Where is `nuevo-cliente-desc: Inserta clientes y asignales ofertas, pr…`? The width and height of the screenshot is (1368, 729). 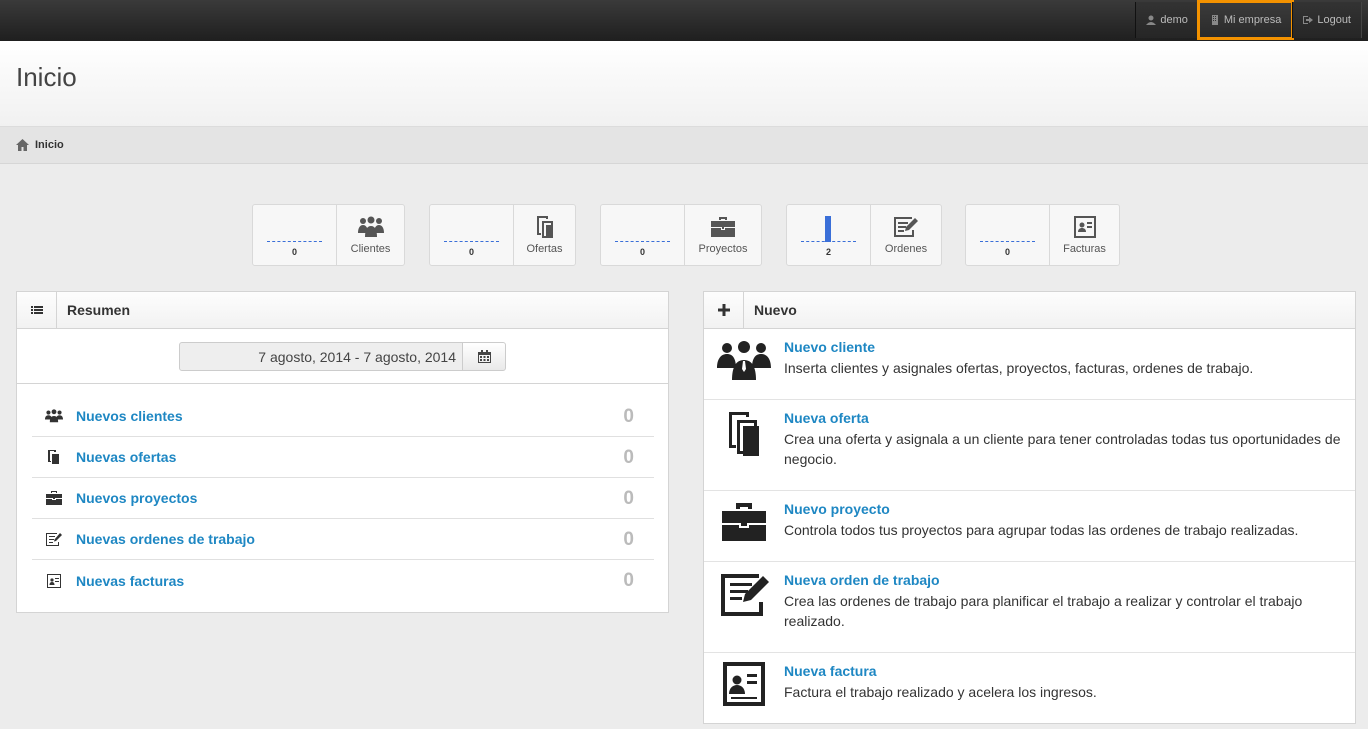
nuevo-cliente-desc: Inserta clientes y asignales ofertas, pr… is located at coordinates (1019, 368).